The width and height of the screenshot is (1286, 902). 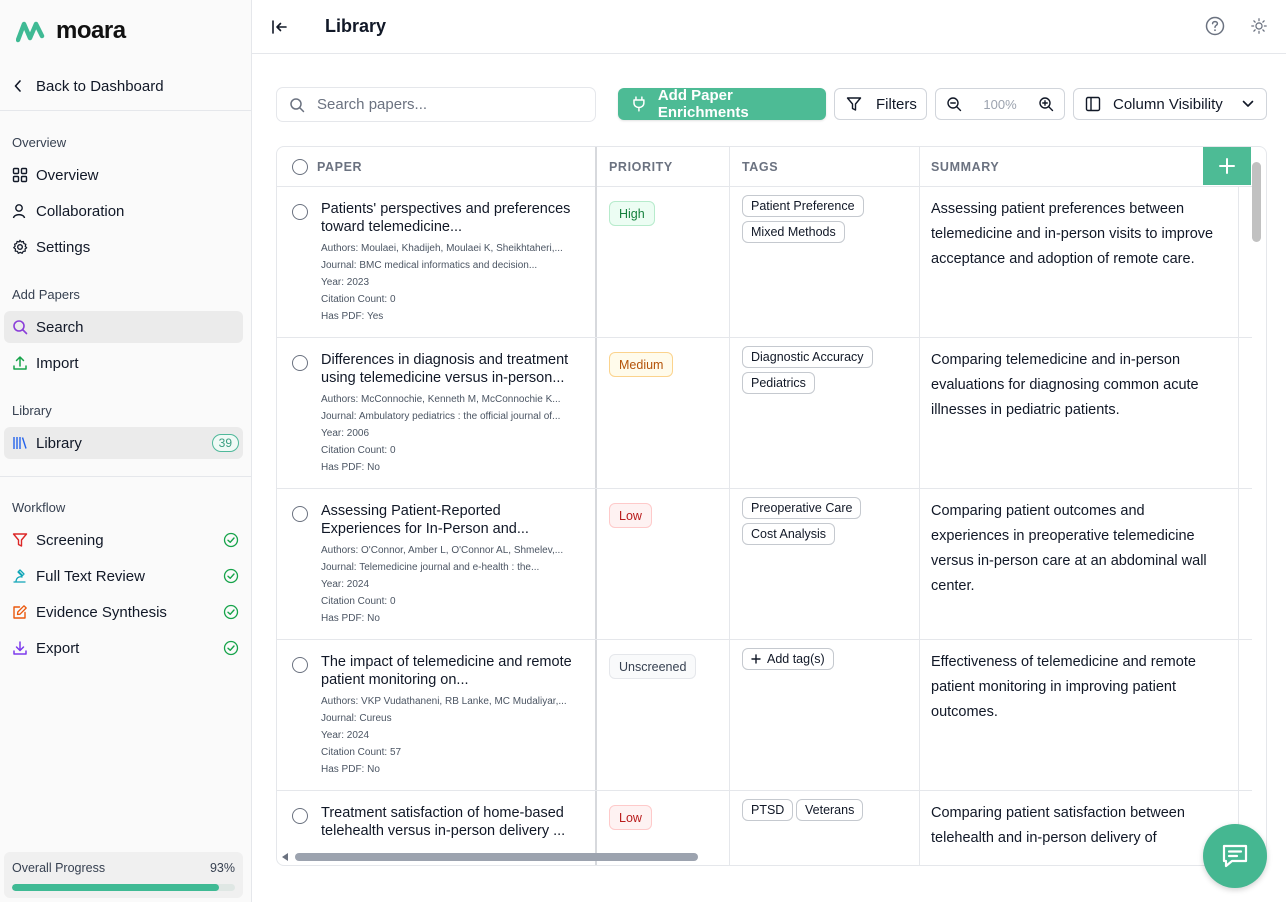 What do you see at coordinates (796, 659) in the screenshot?
I see `add-tag-label: Add tag(s)` at bounding box center [796, 659].